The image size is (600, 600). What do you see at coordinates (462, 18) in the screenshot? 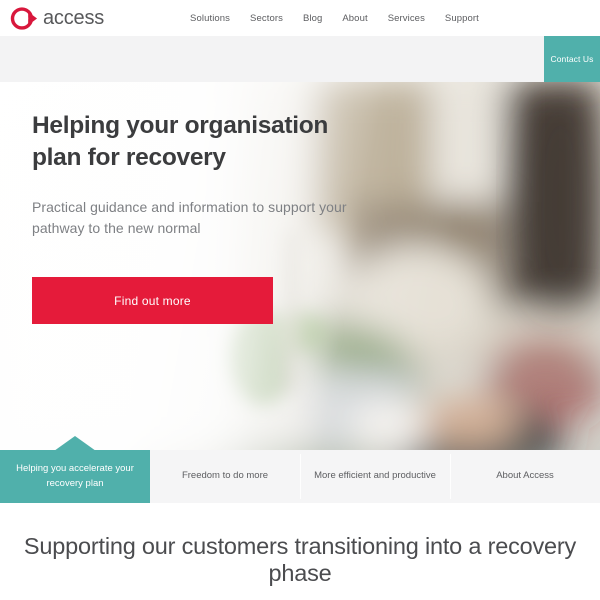
I see `nav-item-support: Support` at bounding box center [462, 18].